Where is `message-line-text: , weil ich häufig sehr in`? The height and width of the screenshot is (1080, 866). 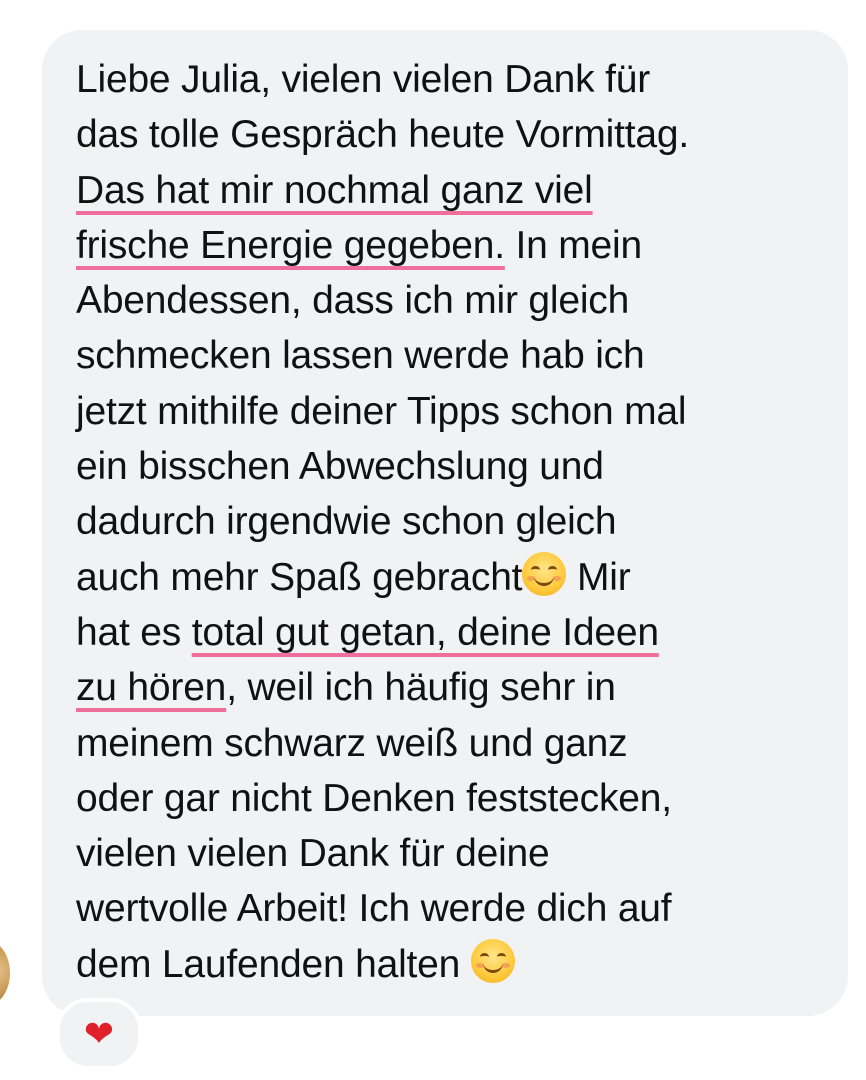 message-line-text: , weil ich häufig sehr in is located at coordinates (421, 688).